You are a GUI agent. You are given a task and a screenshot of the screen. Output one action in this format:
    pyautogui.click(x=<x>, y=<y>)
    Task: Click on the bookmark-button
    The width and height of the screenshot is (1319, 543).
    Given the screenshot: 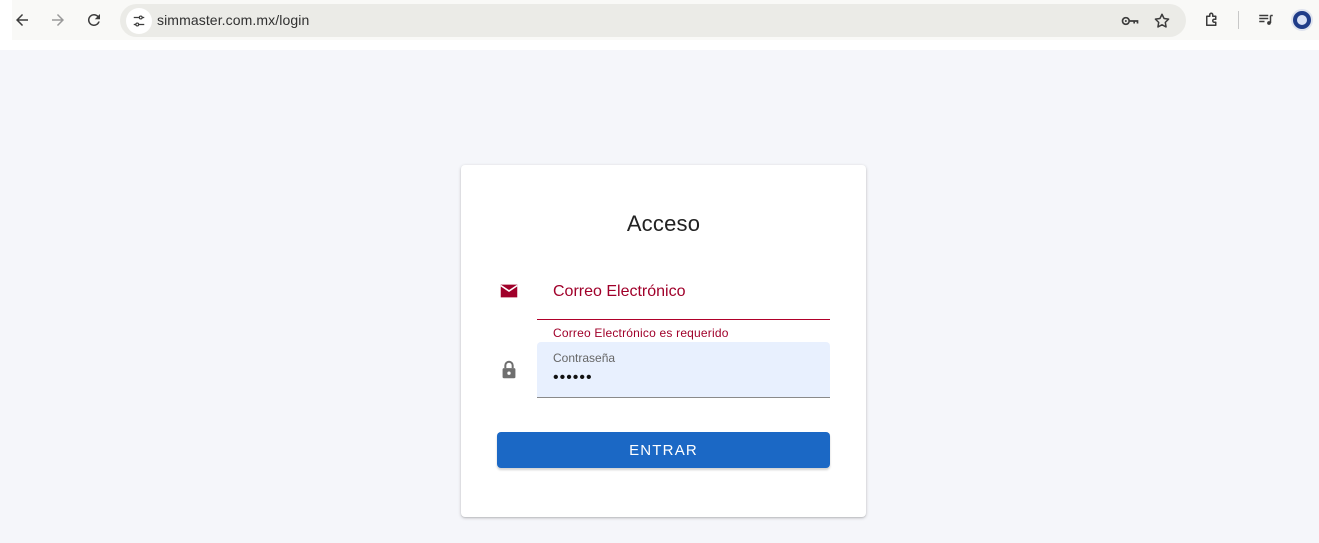 What is the action you would take?
    pyautogui.click(x=1162, y=21)
    